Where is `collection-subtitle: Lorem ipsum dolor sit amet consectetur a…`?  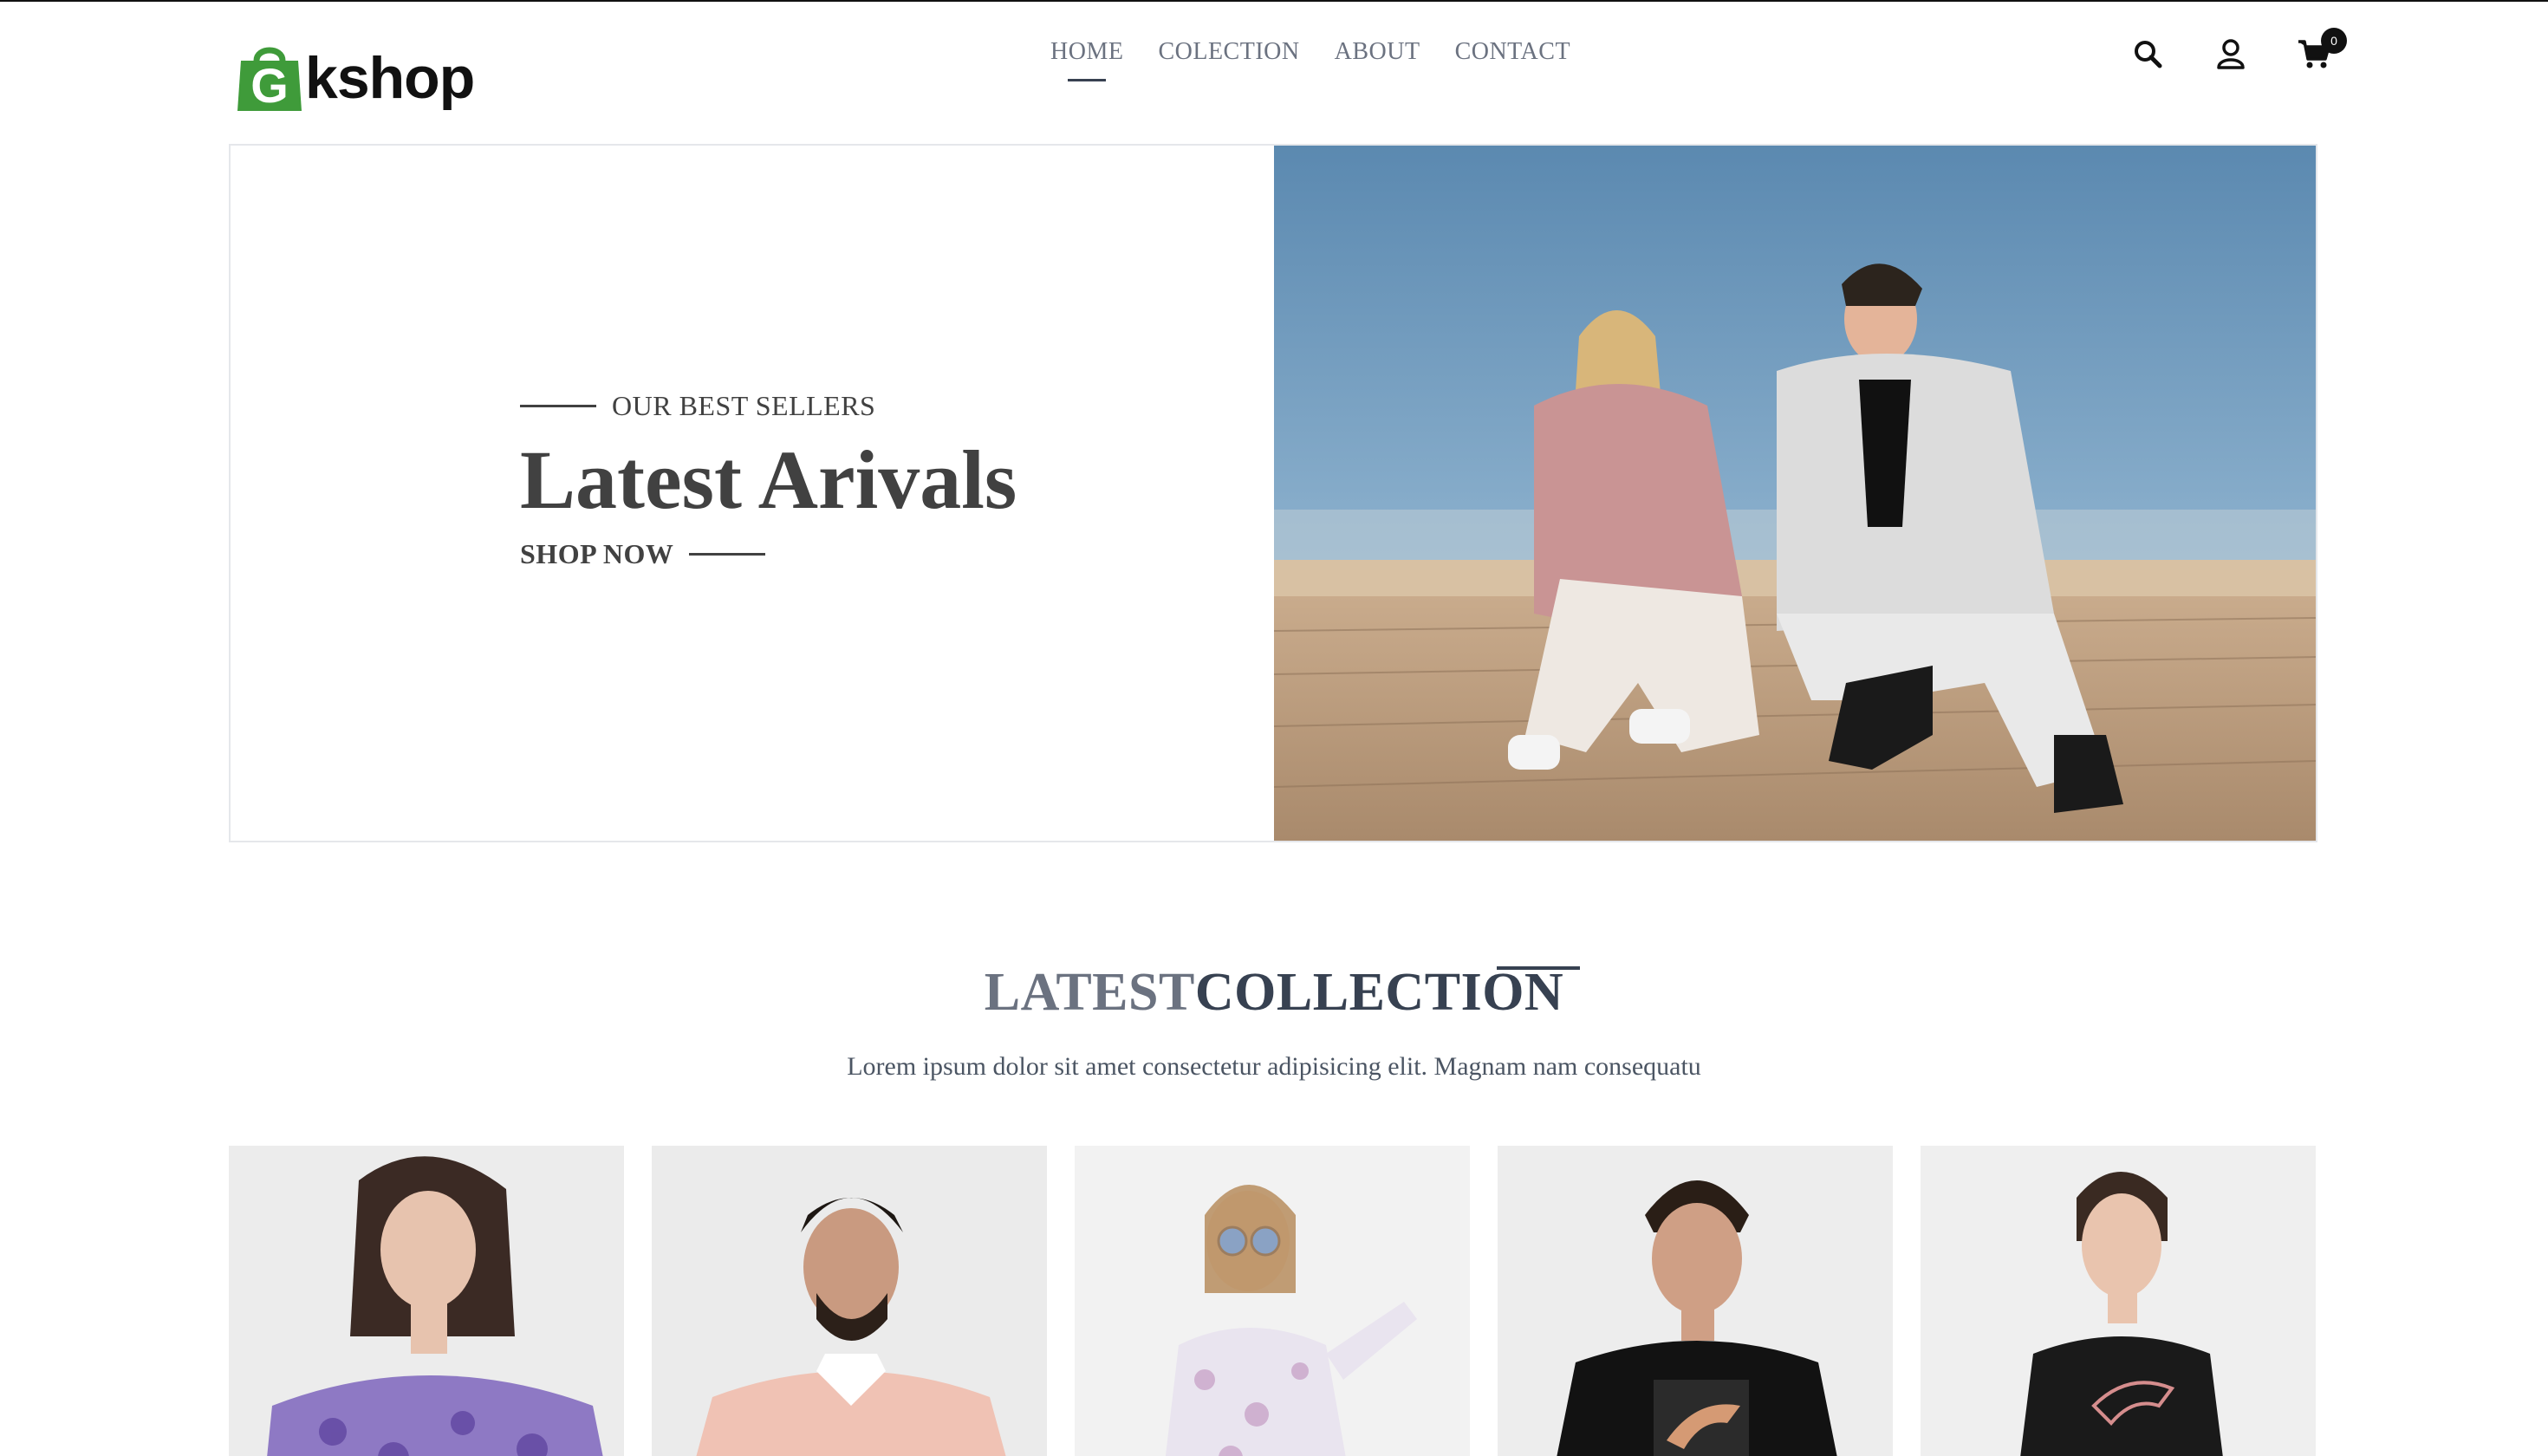 collection-subtitle: Lorem ipsum dolor sit amet consectetur a… is located at coordinates (1274, 1066).